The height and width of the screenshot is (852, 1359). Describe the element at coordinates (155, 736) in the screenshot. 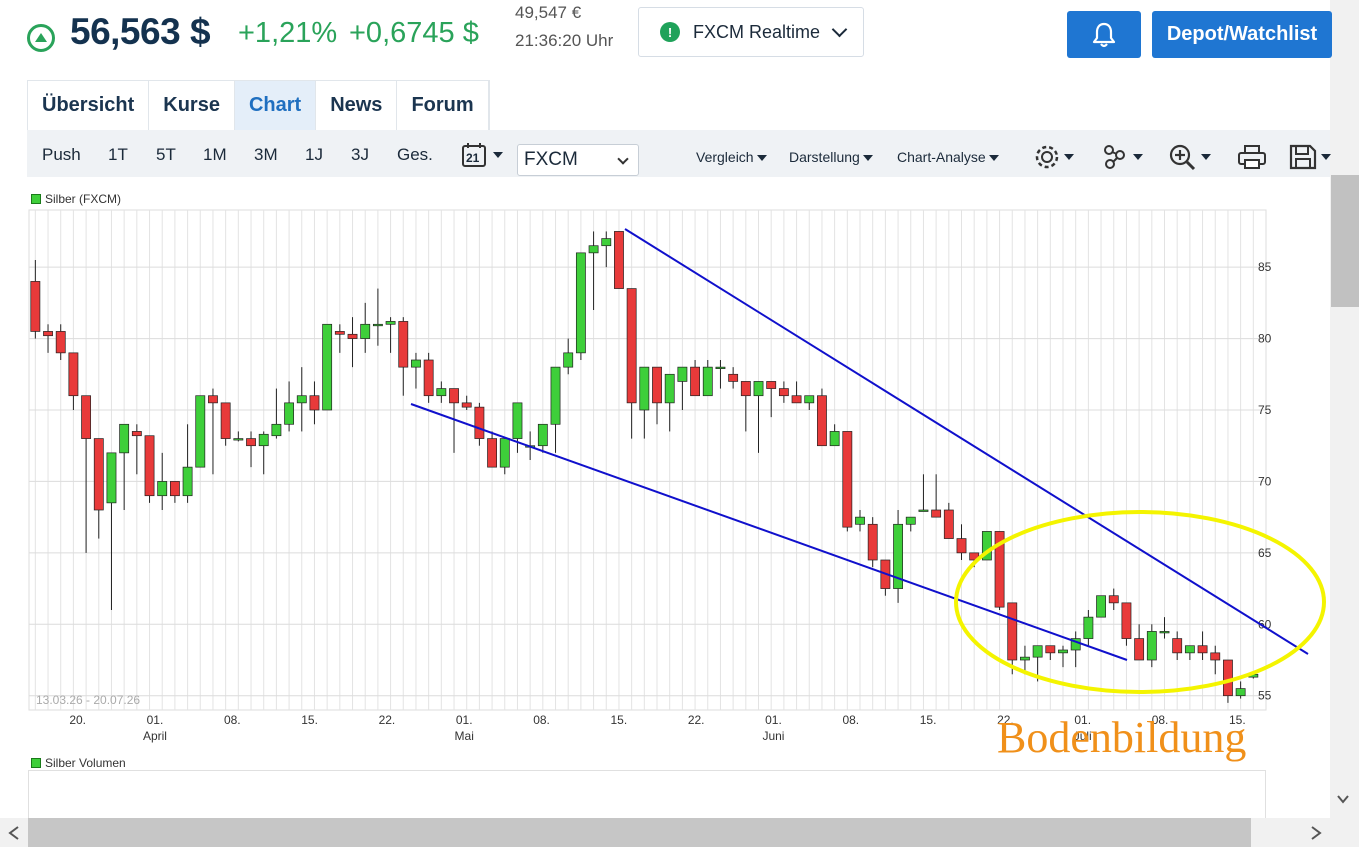

I see `x-month-label: April` at that location.